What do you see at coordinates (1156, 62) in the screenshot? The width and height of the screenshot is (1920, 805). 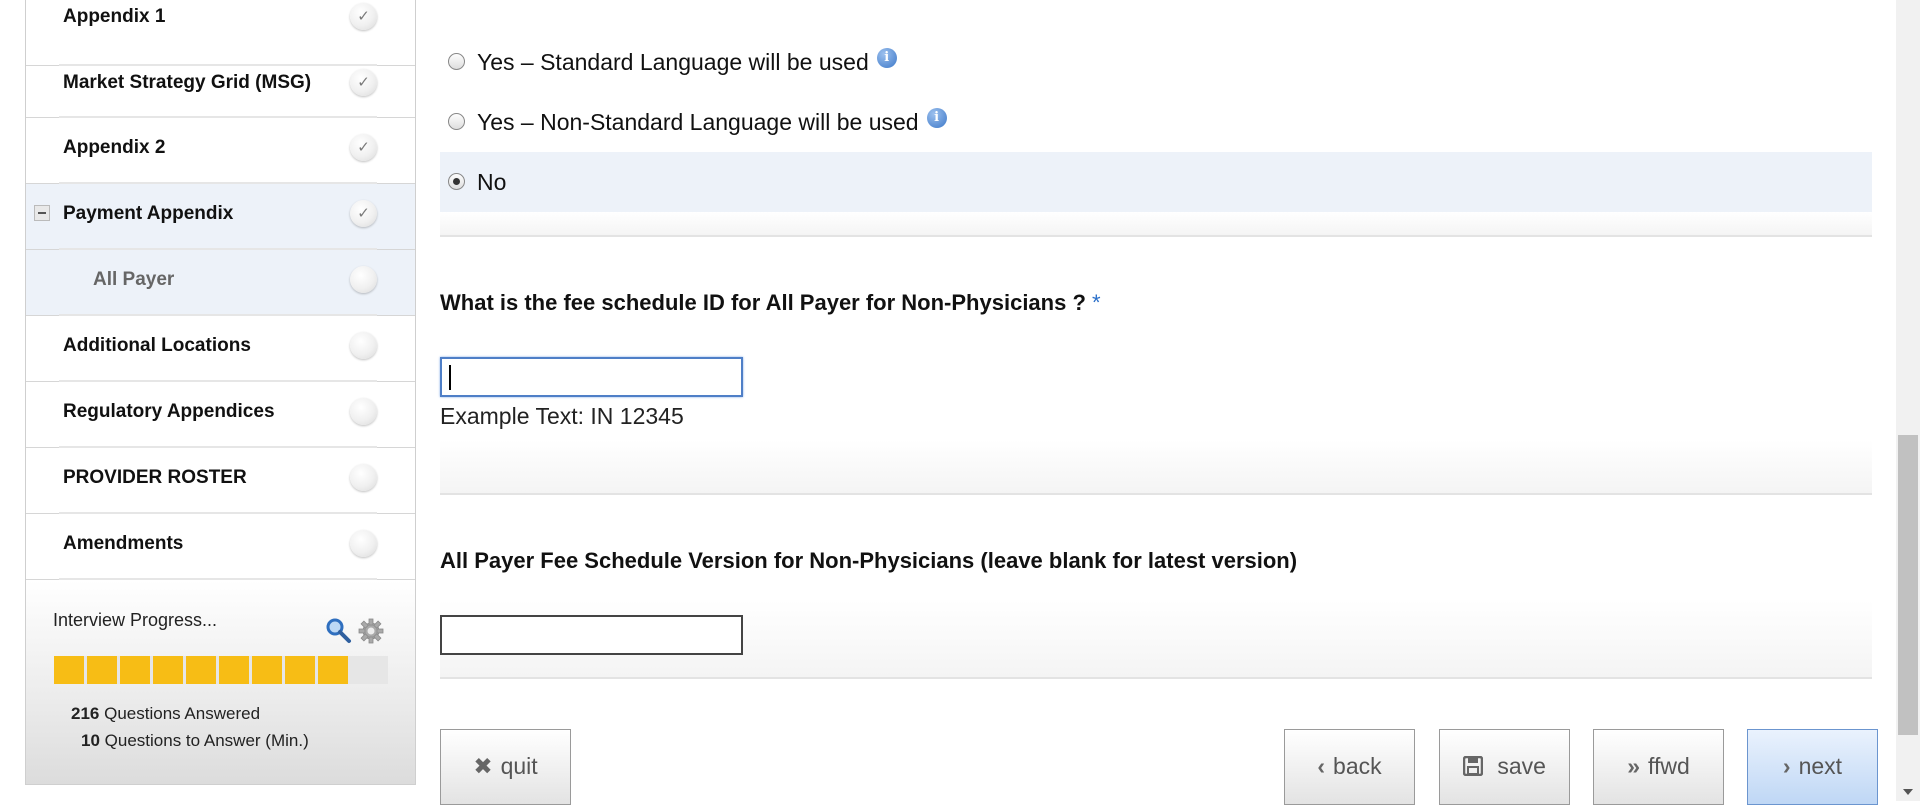 I see `option-standard-language: Yes – Standard Language will be used i` at bounding box center [1156, 62].